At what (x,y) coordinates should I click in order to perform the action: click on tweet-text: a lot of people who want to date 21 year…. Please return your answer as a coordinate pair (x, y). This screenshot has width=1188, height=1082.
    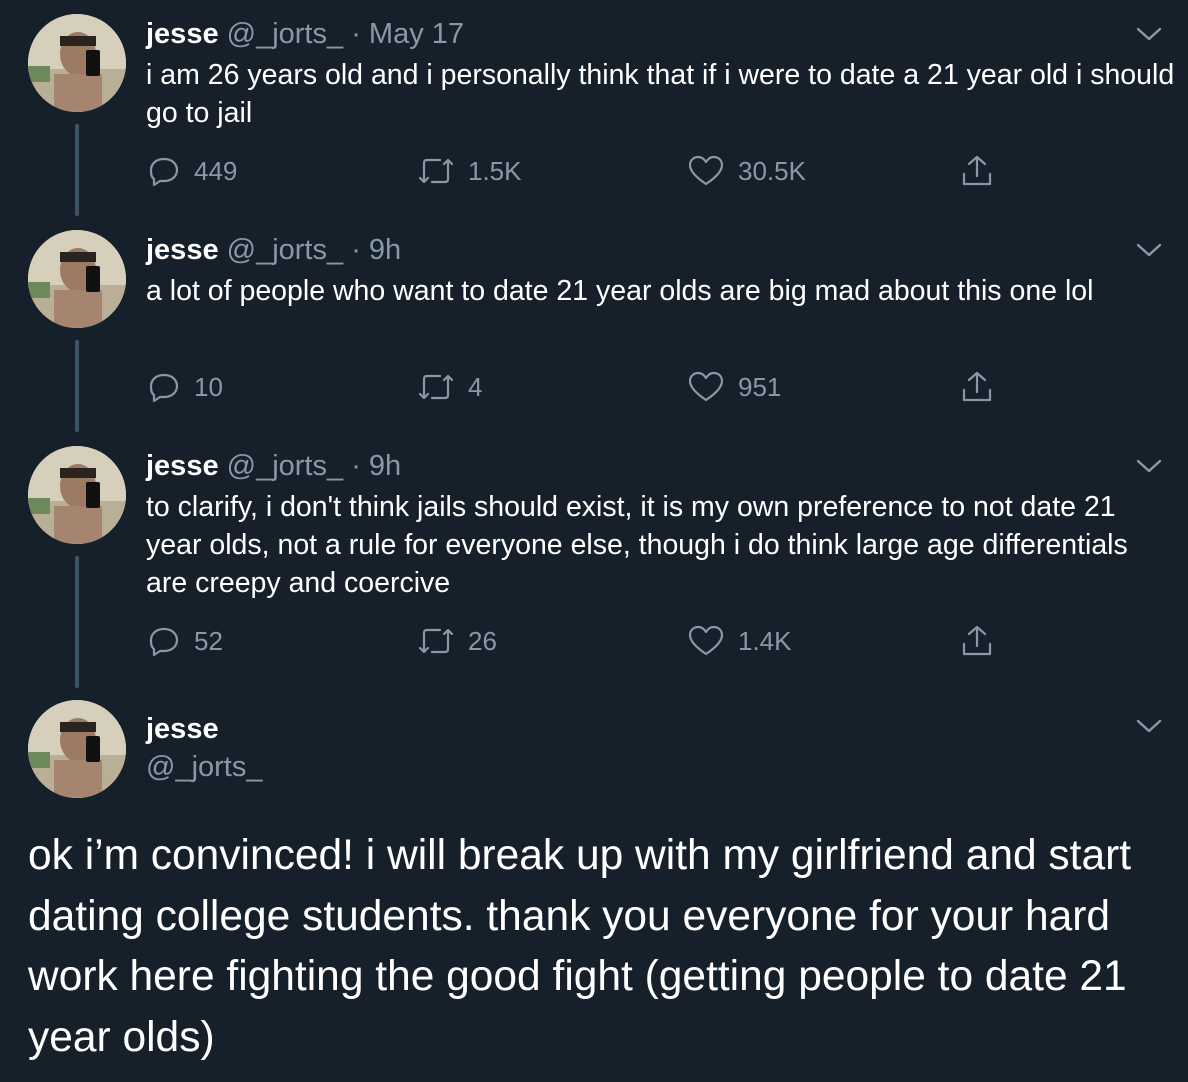
    Looking at the image, I should click on (620, 291).